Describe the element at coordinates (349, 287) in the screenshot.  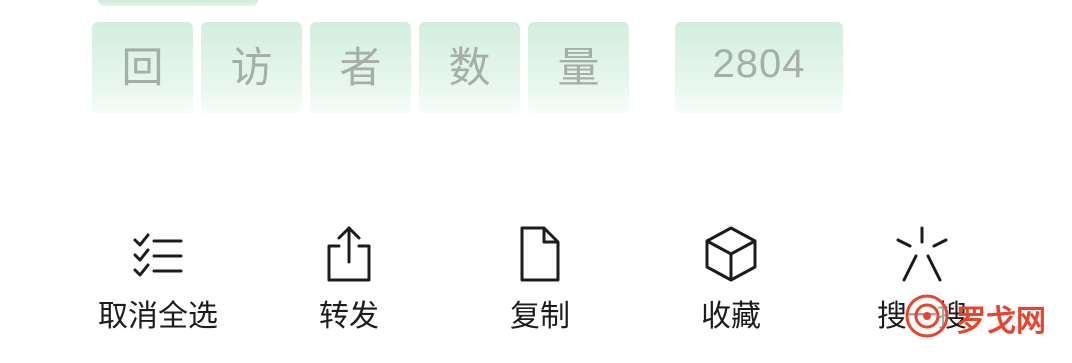
I see `forward-button: 转发` at that location.